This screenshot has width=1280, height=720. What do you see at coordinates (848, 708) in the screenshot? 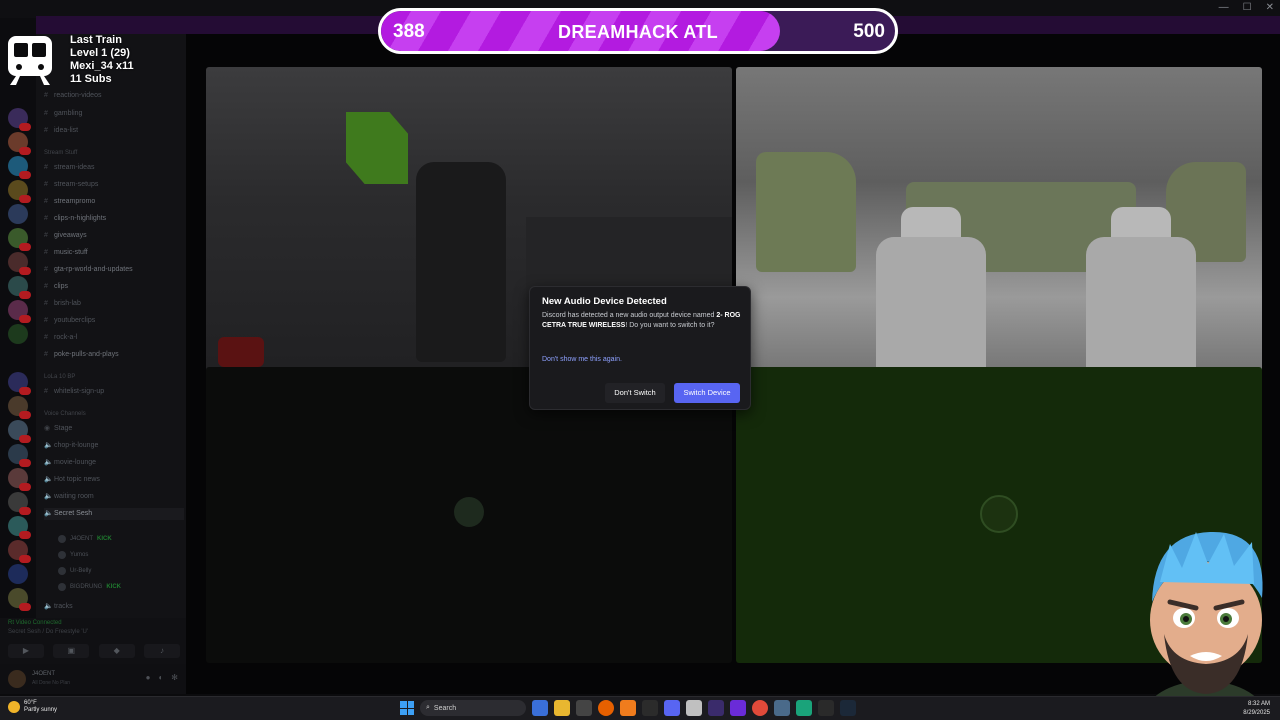
I see `steam-icon` at bounding box center [848, 708].